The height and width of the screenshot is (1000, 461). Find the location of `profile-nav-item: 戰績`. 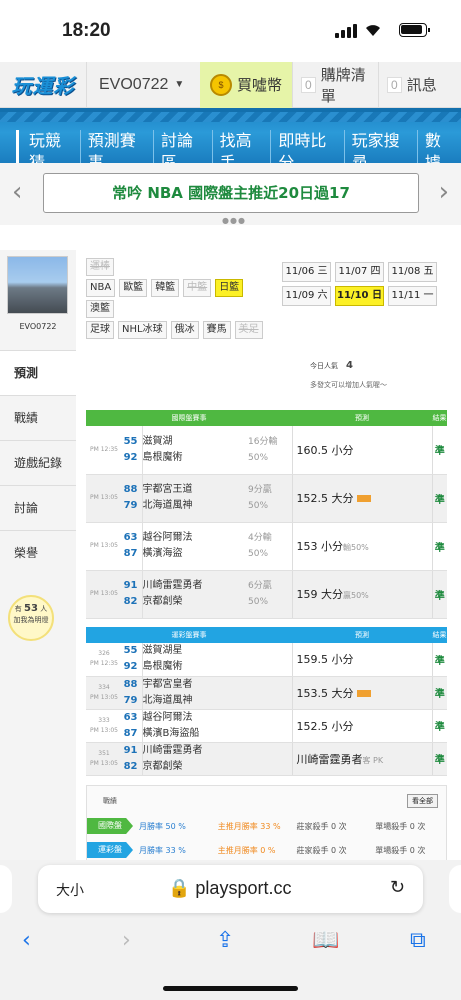

profile-nav-item: 戰績 is located at coordinates (38, 417).